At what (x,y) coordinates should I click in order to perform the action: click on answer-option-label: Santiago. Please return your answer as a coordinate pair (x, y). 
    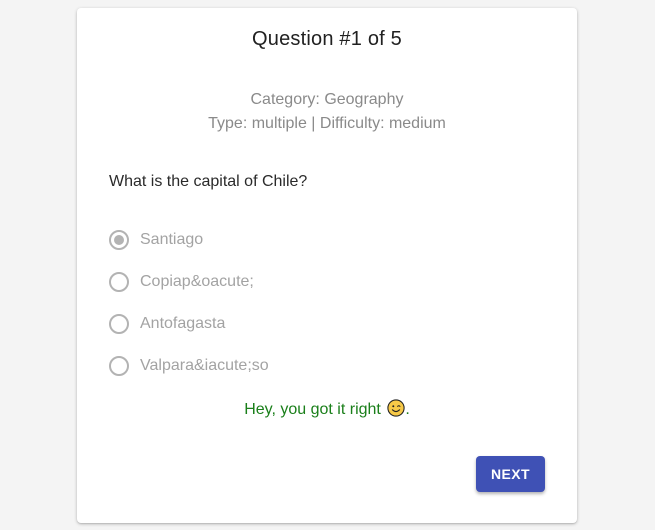
    Looking at the image, I should click on (172, 239).